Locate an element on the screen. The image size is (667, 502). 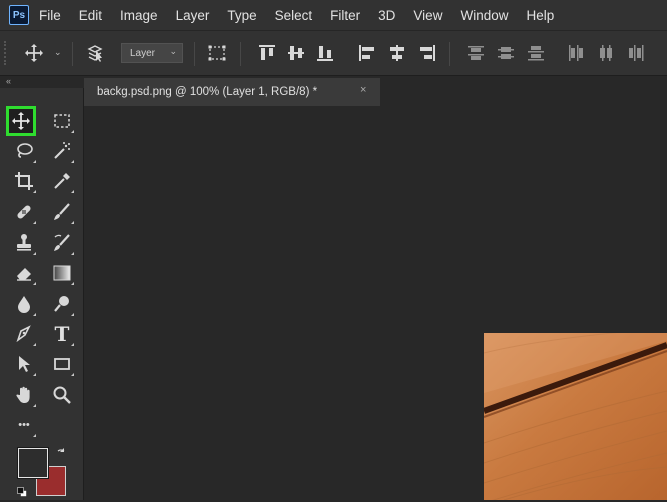
eyedropper-tool-button is located at coordinates (62, 181).